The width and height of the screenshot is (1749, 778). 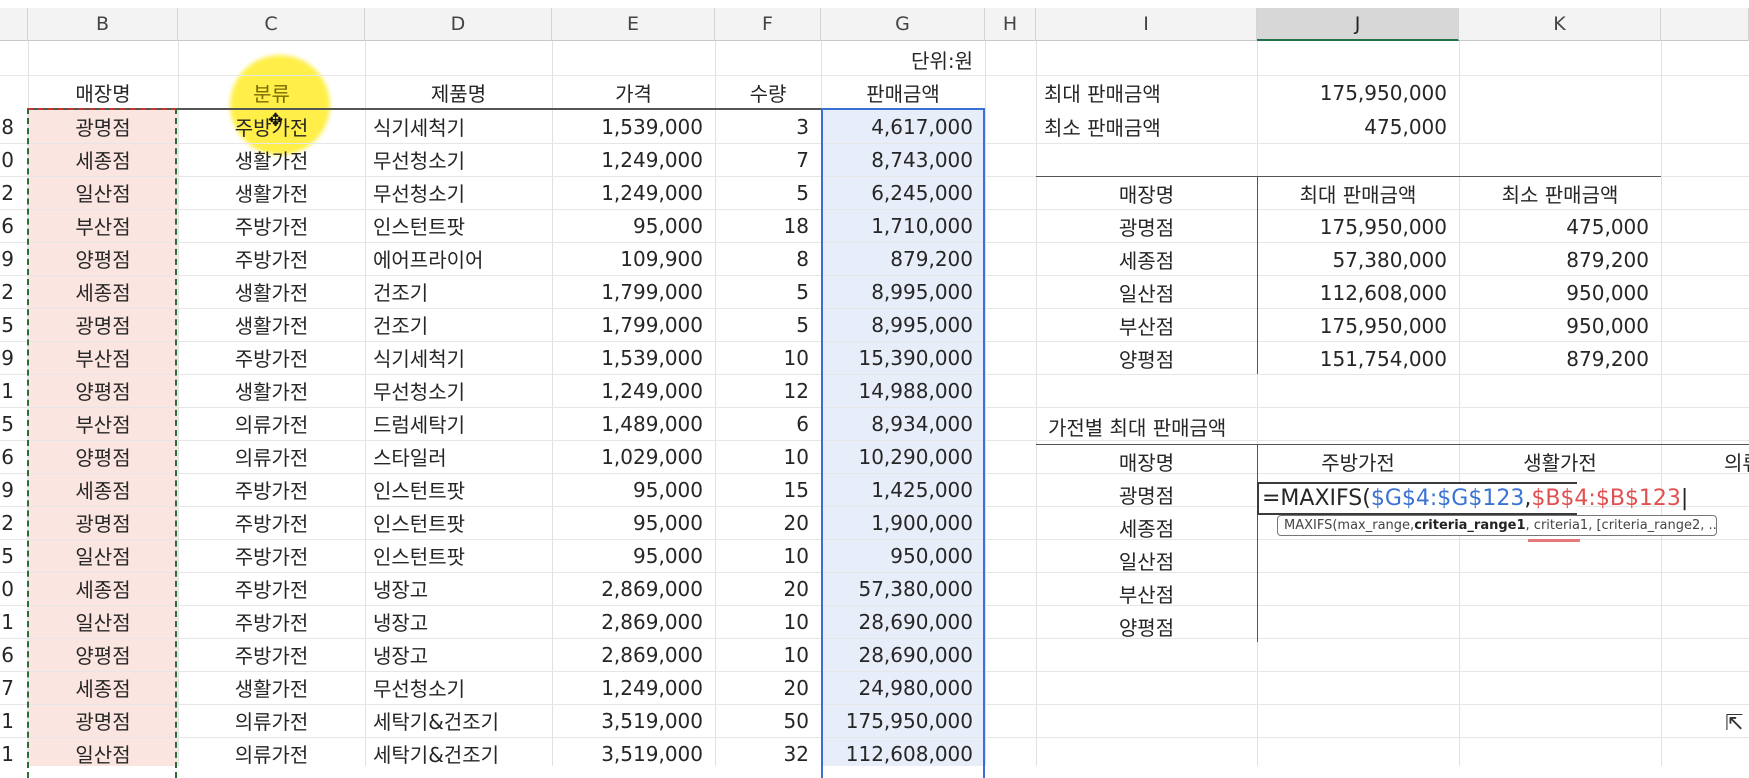 What do you see at coordinates (1146, 461) in the screenshot?
I see `category-table-header-store: 매장명` at bounding box center [1146, 461].